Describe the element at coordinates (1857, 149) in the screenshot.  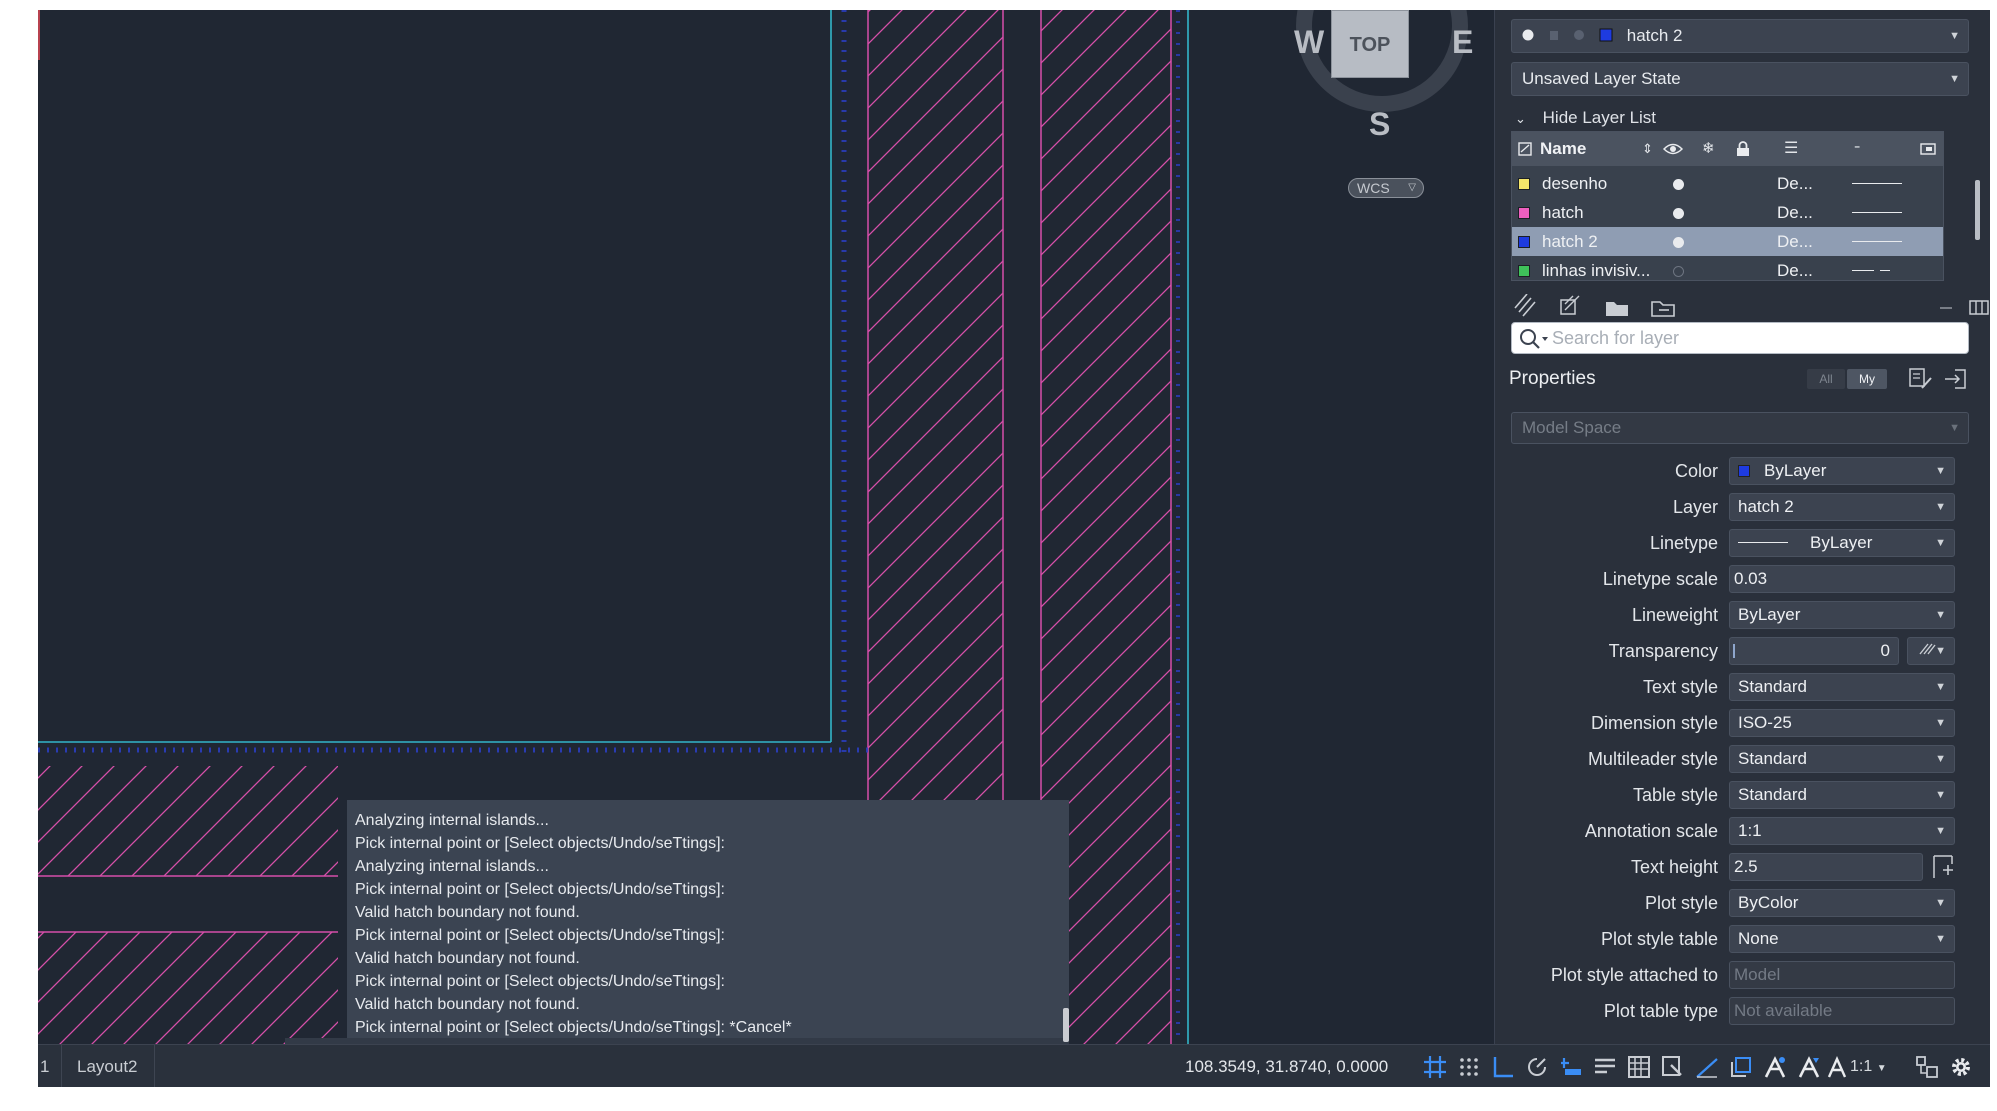
I see `linetype-column-icon: ⁼` at that location.